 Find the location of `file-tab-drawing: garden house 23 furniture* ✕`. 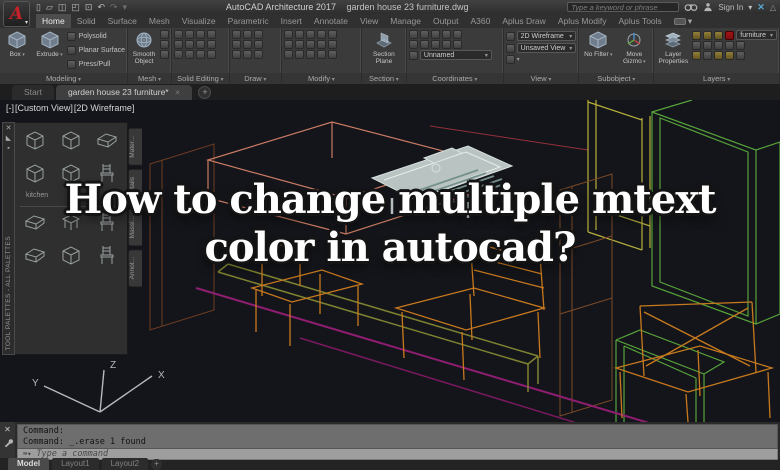

file-tab-drawing: garden house 23 furniture* ✕ is located at coordinates (124, 92).